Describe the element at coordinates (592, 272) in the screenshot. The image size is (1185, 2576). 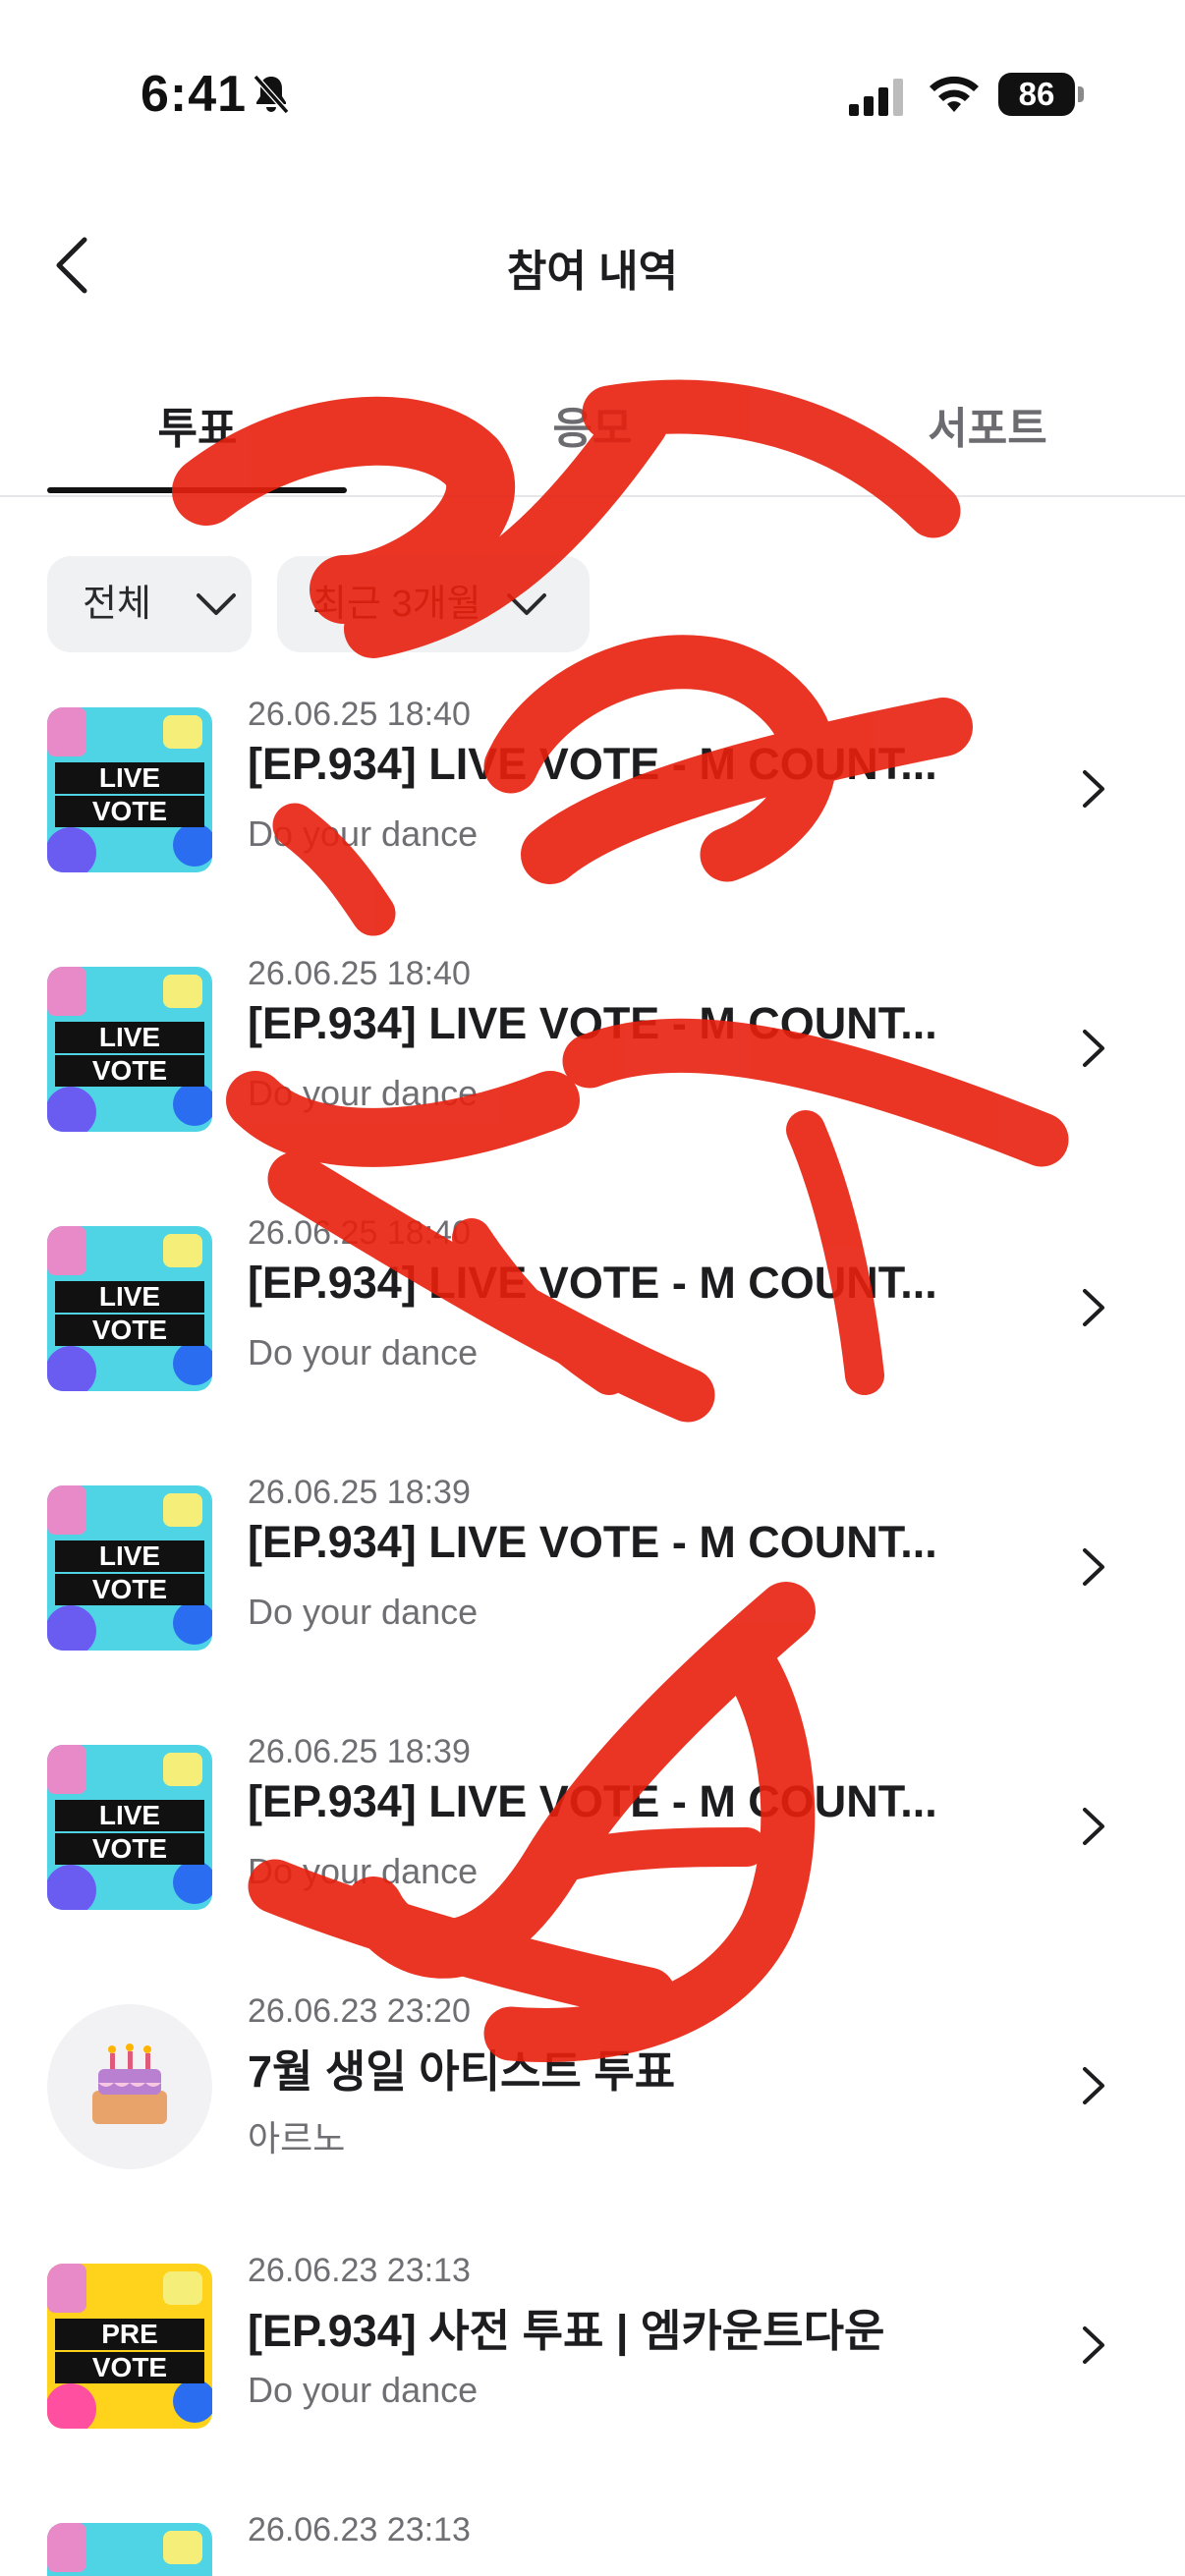
I see `page-title: 참여 내역` at that location.